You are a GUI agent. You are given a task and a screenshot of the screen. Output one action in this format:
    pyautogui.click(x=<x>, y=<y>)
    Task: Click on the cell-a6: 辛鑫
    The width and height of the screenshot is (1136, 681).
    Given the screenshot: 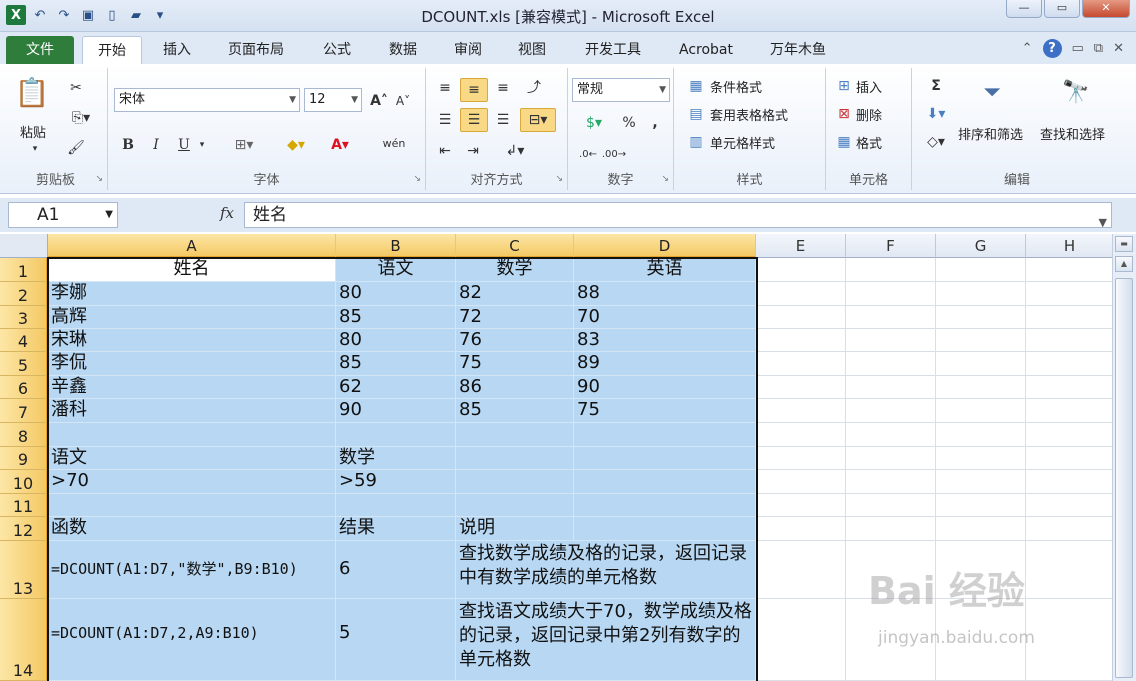 What is the action you would take?
    pyautogui.click(x=192, y=387)
    